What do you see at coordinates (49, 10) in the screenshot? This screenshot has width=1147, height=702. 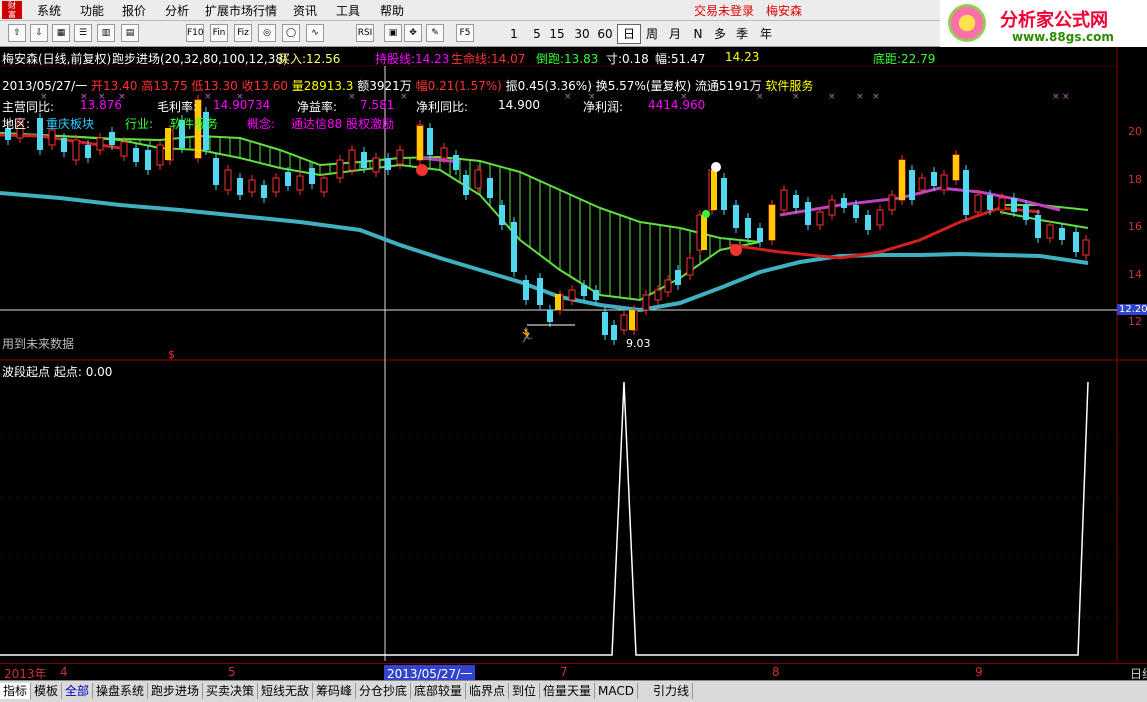 I see `menu-item-system: 系统` at bounding box center [49, 10].